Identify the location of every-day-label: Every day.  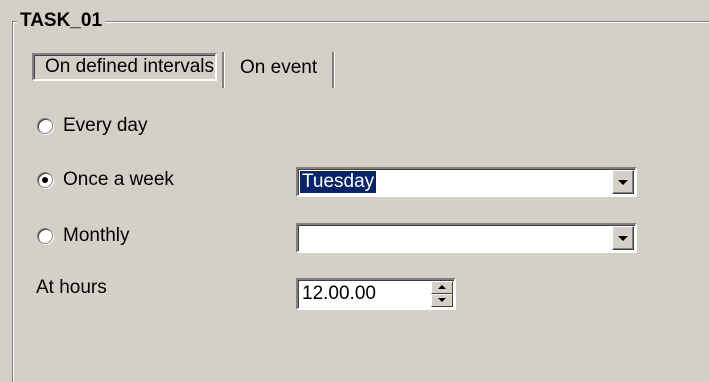
(105, 125).